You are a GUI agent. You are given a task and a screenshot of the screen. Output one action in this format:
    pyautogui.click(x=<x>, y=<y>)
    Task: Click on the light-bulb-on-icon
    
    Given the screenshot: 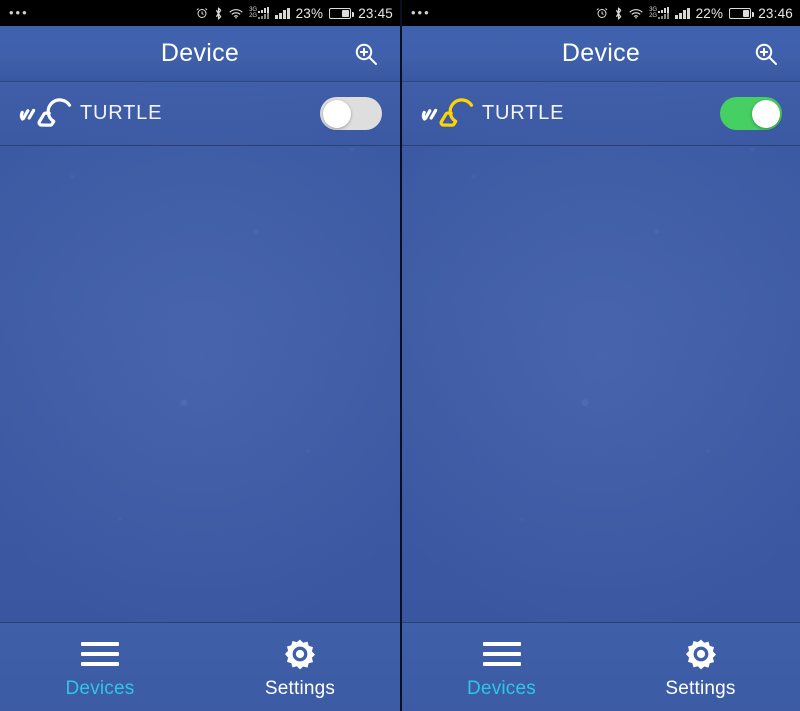 What is the action you would take?
    pyautogui.click(x=447, y=114)
    